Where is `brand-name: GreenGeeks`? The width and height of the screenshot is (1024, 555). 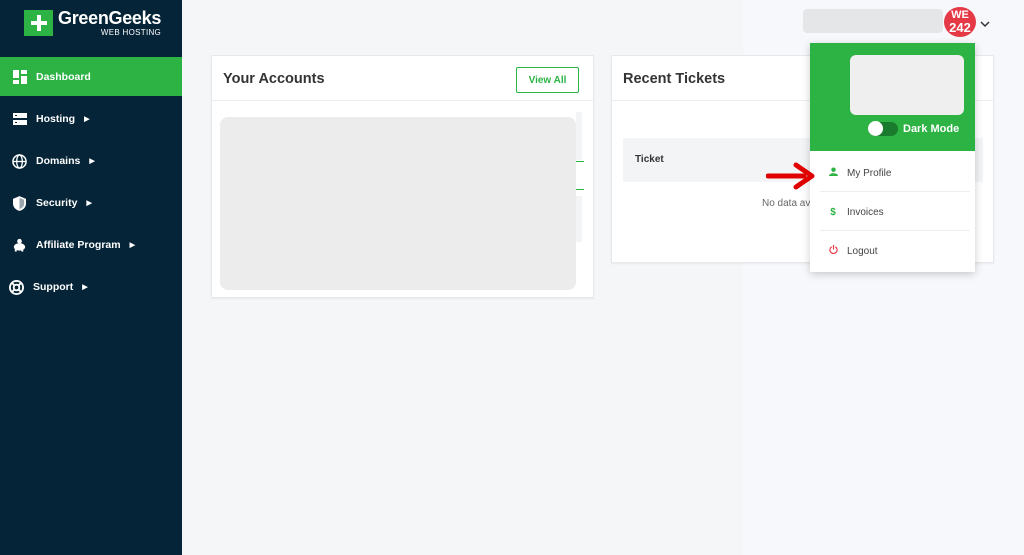 brand-name: GreenGeeks is located at coordinates (110, 18).